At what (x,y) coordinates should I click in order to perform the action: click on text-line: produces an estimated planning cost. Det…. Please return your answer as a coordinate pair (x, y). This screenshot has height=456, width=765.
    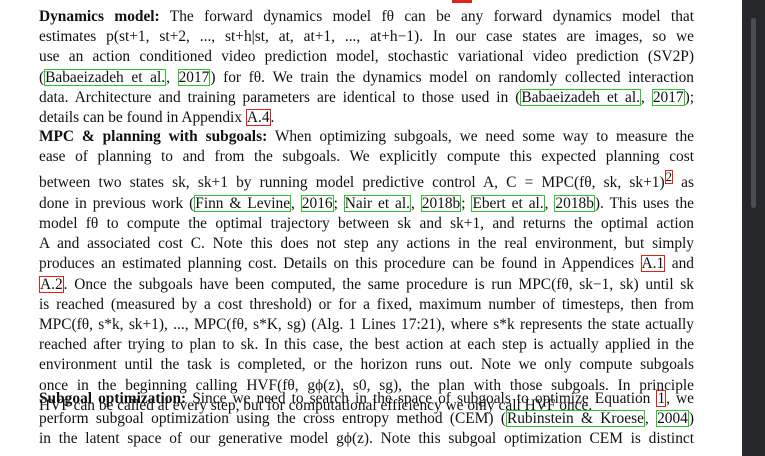
    Looking at the image, I should click on (366, 264).